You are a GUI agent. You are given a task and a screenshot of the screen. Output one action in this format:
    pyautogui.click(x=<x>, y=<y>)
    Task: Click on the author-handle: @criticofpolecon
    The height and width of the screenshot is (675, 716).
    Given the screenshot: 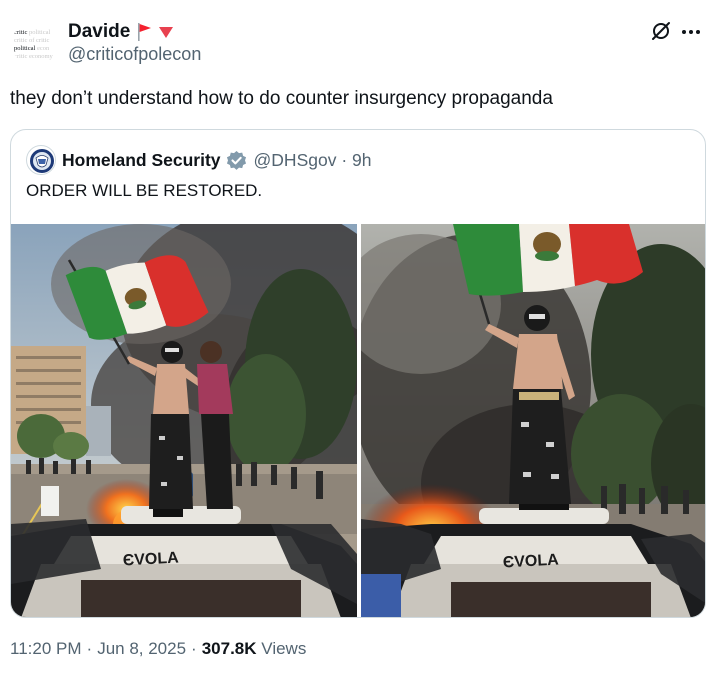 What is the action you would take?
    pyautogui.click(x=134, y=54)
    